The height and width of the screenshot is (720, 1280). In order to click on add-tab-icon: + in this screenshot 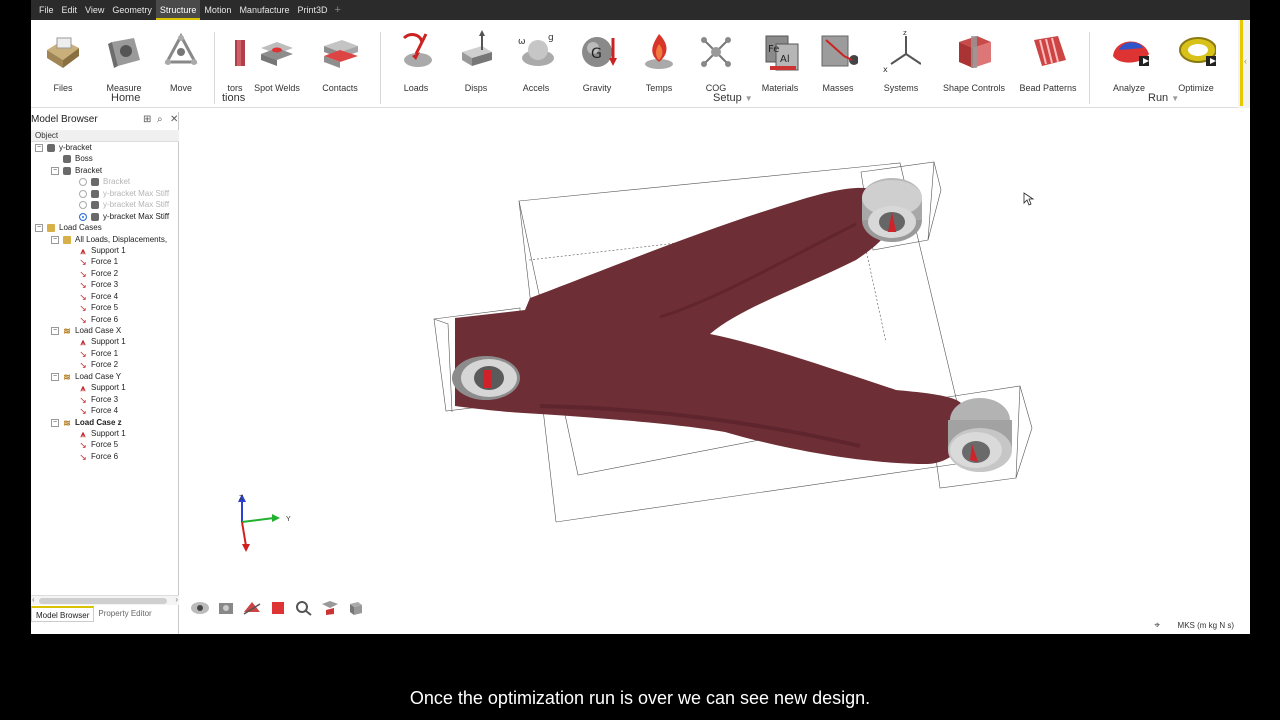, I will do `click(337, 10)`.